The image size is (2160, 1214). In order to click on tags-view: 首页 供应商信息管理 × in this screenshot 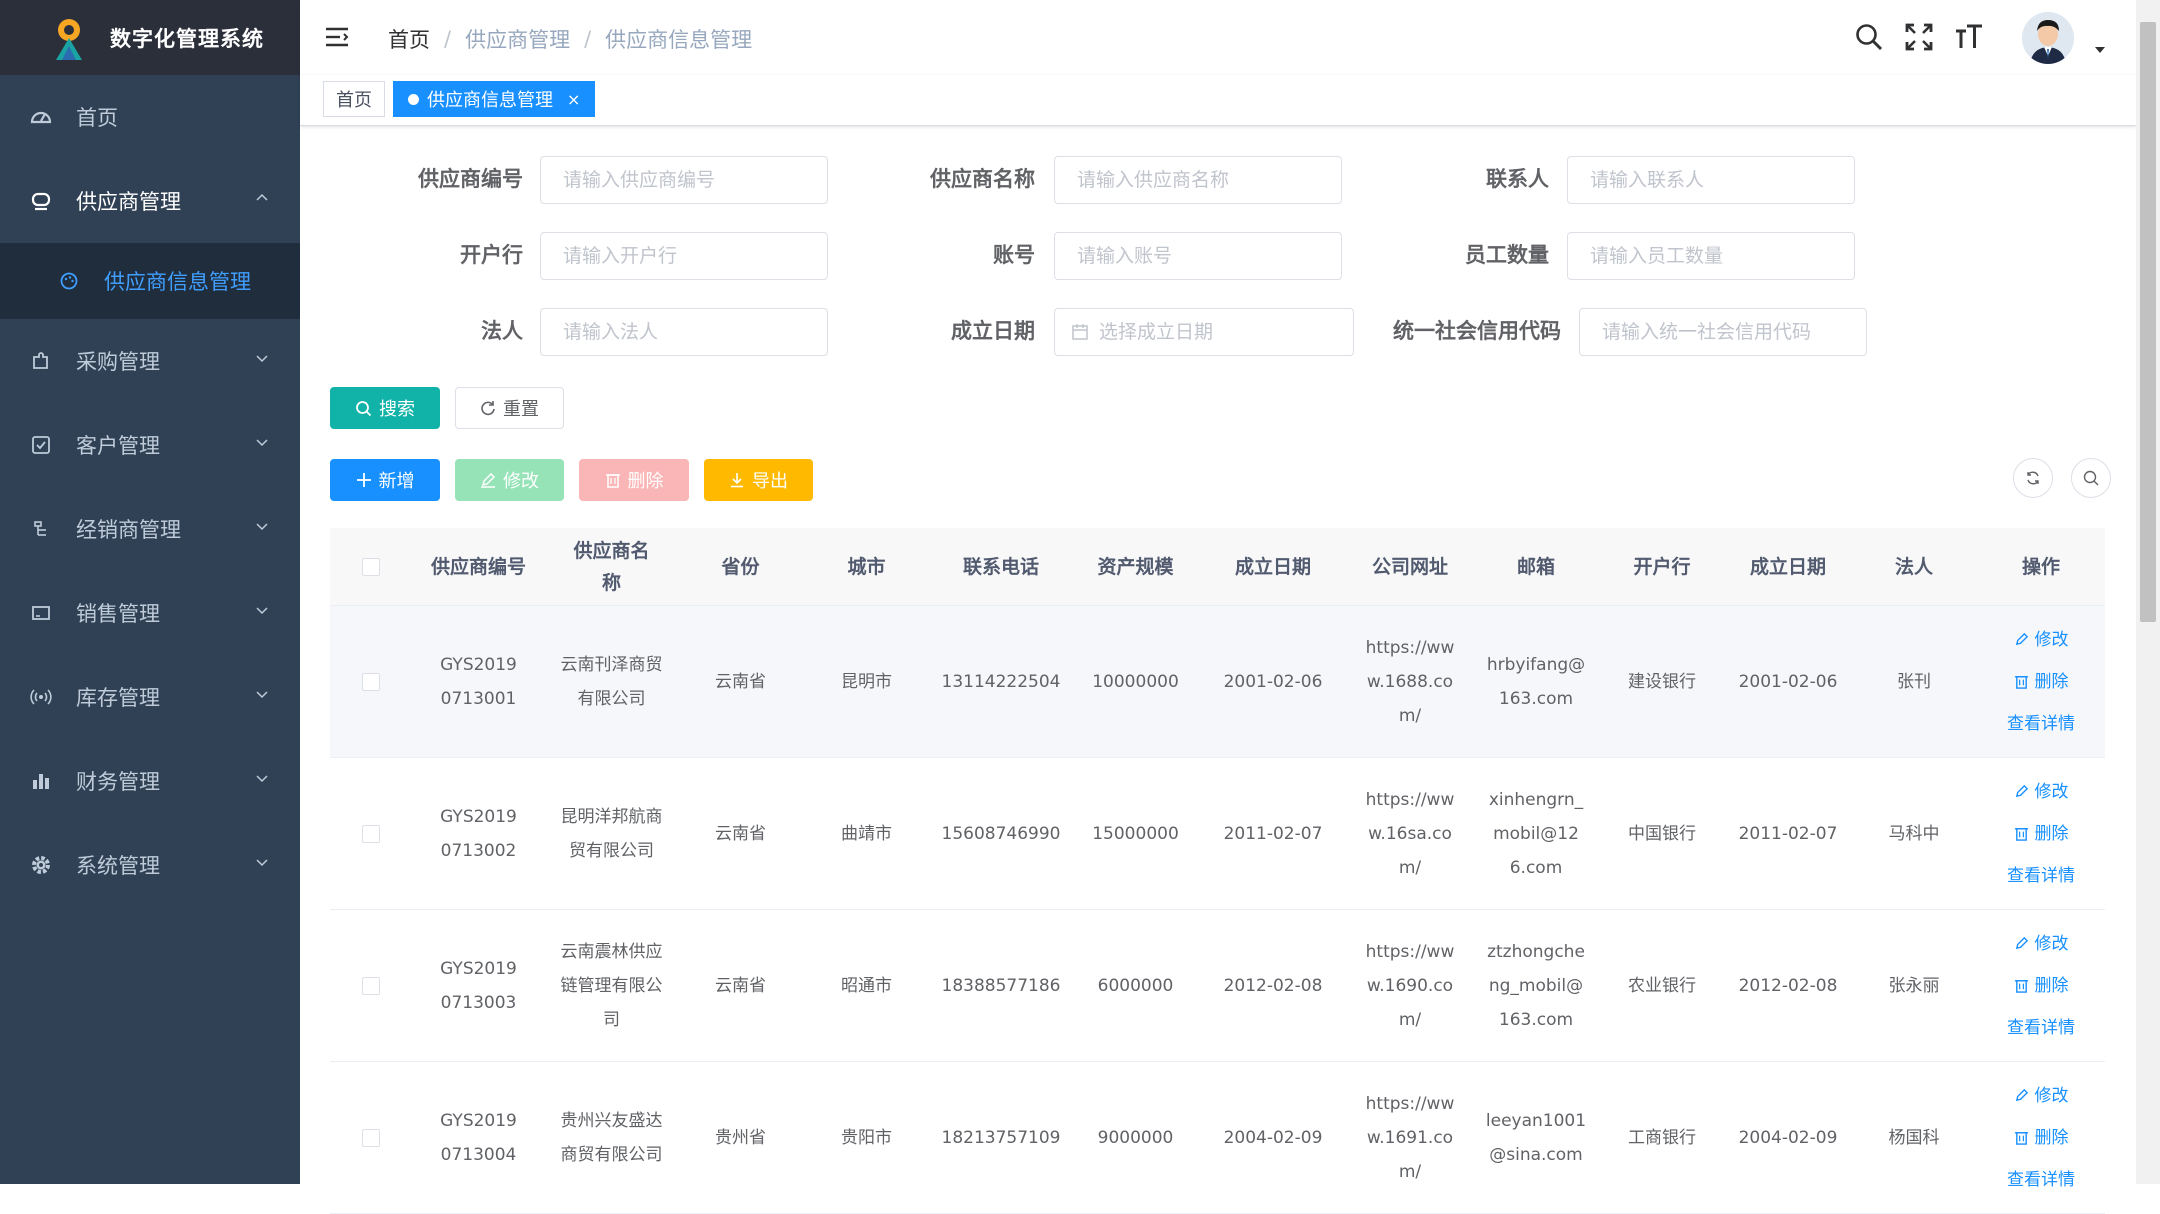, I will do `click(1218, 100)`.